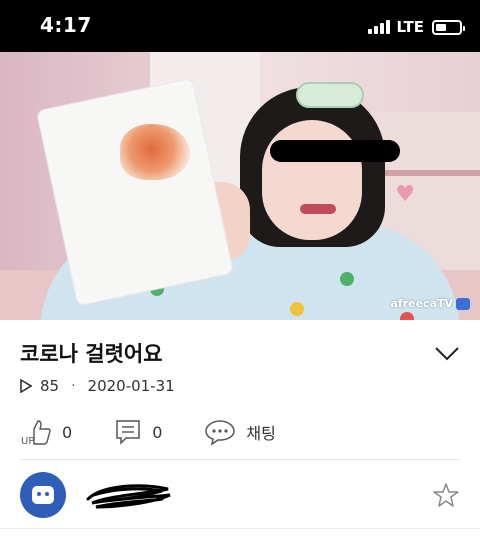 The image size is (480, 543). What do you see at coordinates (447, 353) in the screenshot?
I see `expand-chevron-icon` at bounding box center [447, 353].